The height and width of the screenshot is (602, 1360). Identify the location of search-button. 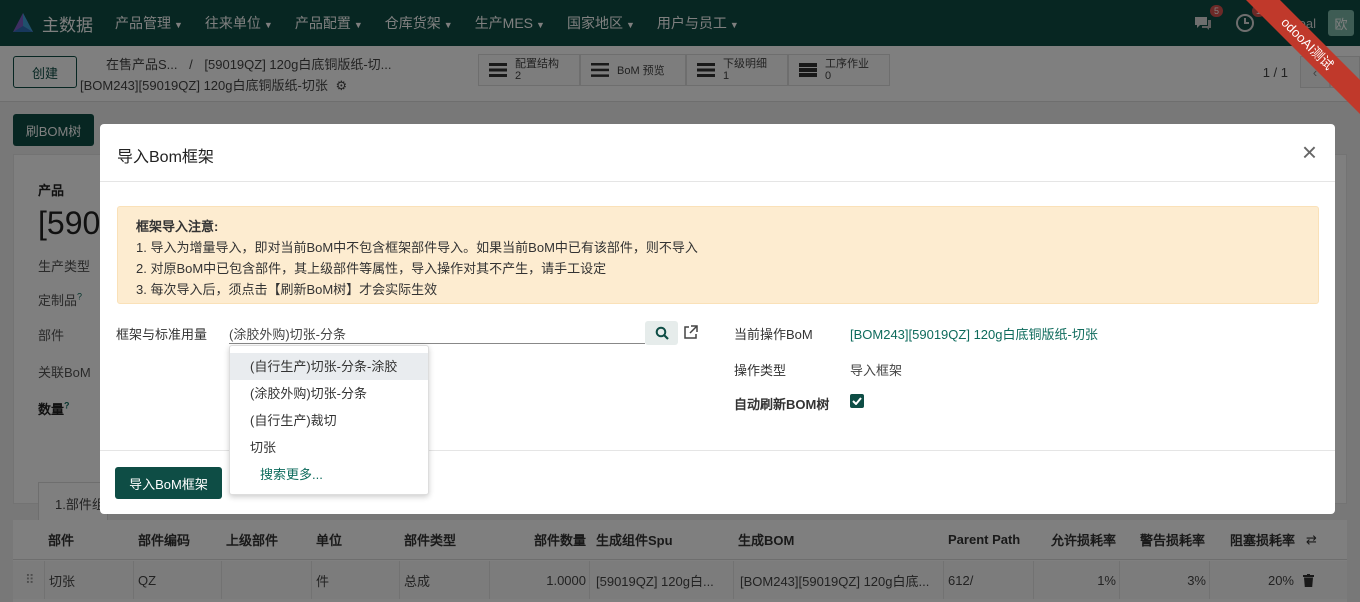
(661, 333).